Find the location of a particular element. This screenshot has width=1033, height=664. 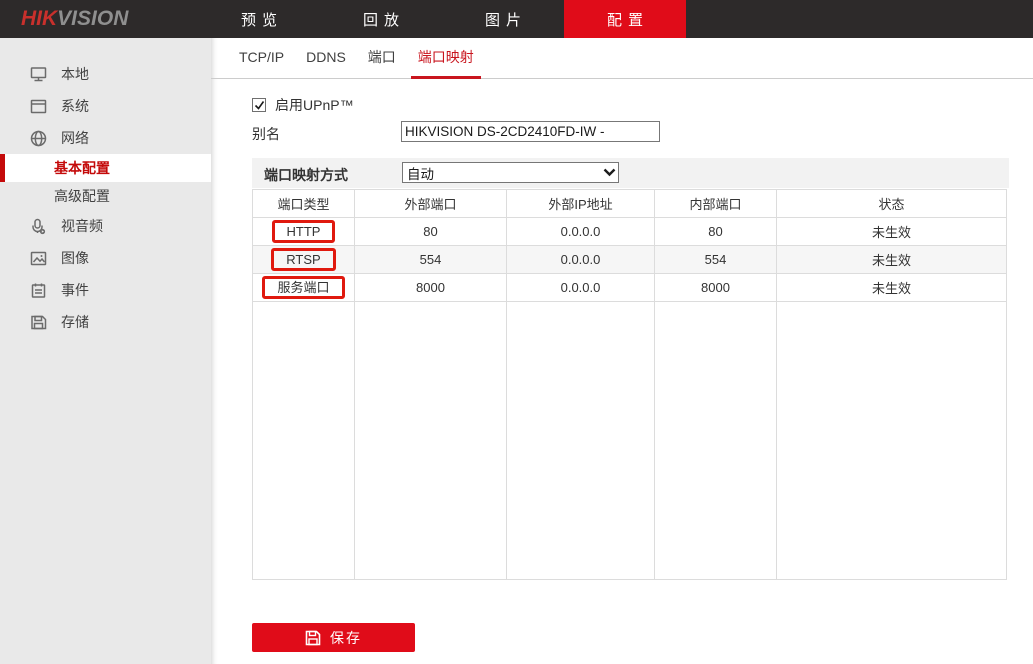

mapping-mode-label: 端口映射方式 is located at coordinates (306, 175).